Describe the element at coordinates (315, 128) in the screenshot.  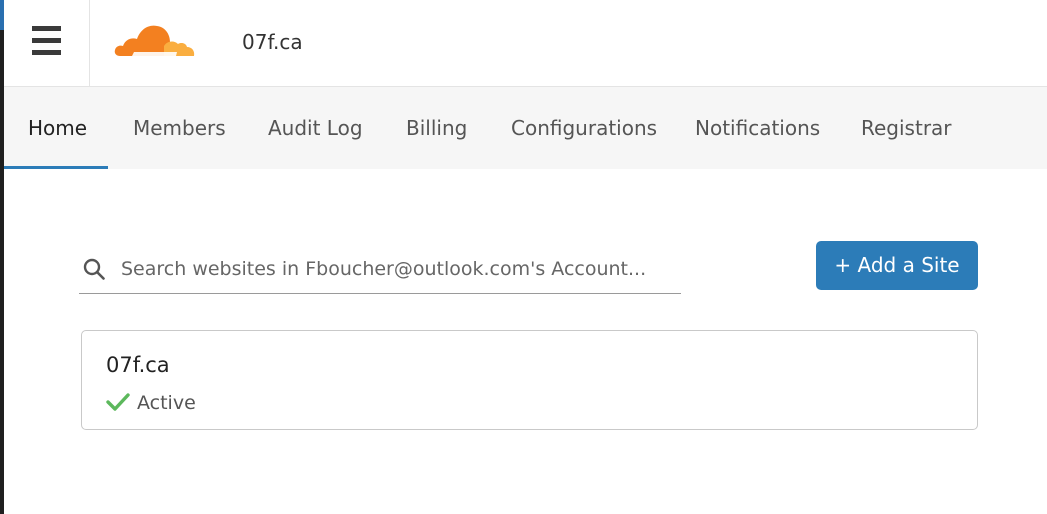
I see `tab-audit-log: Audit Log` at that location.